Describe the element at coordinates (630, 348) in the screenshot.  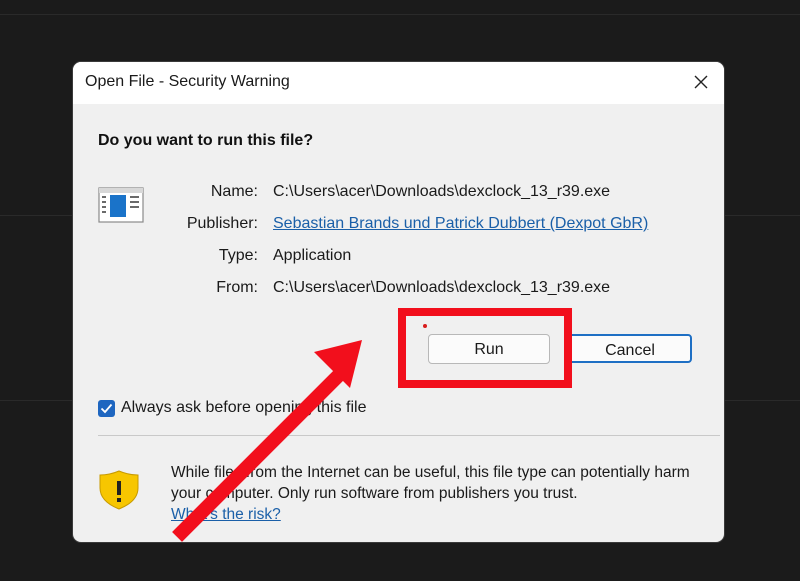
I see `cancel-button: Cancel` at that location.